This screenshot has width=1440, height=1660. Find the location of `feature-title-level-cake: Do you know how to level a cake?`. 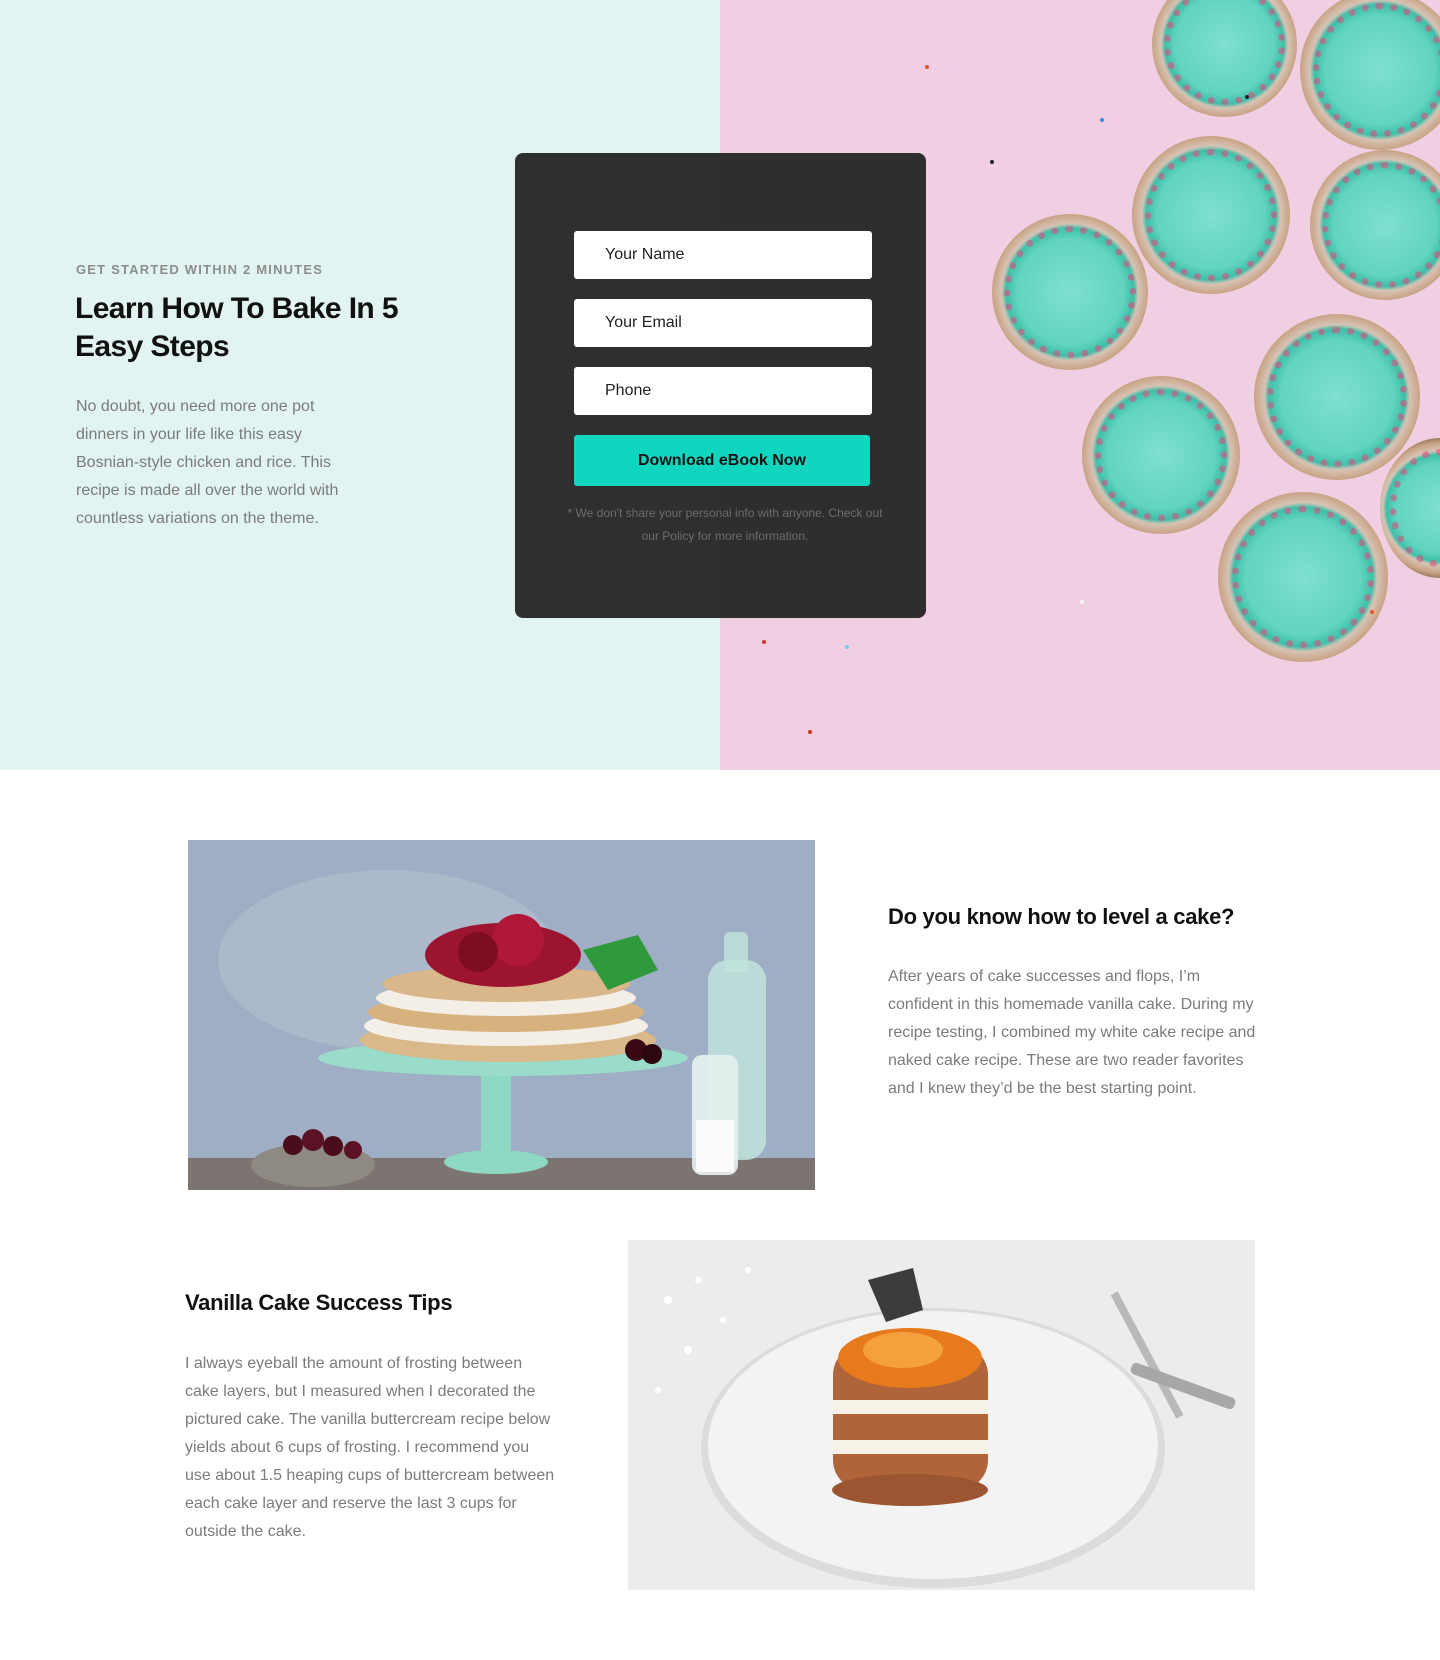

feature-title-level-cake: Do you know how to level a cake? is located at coordinates (1061, 916).